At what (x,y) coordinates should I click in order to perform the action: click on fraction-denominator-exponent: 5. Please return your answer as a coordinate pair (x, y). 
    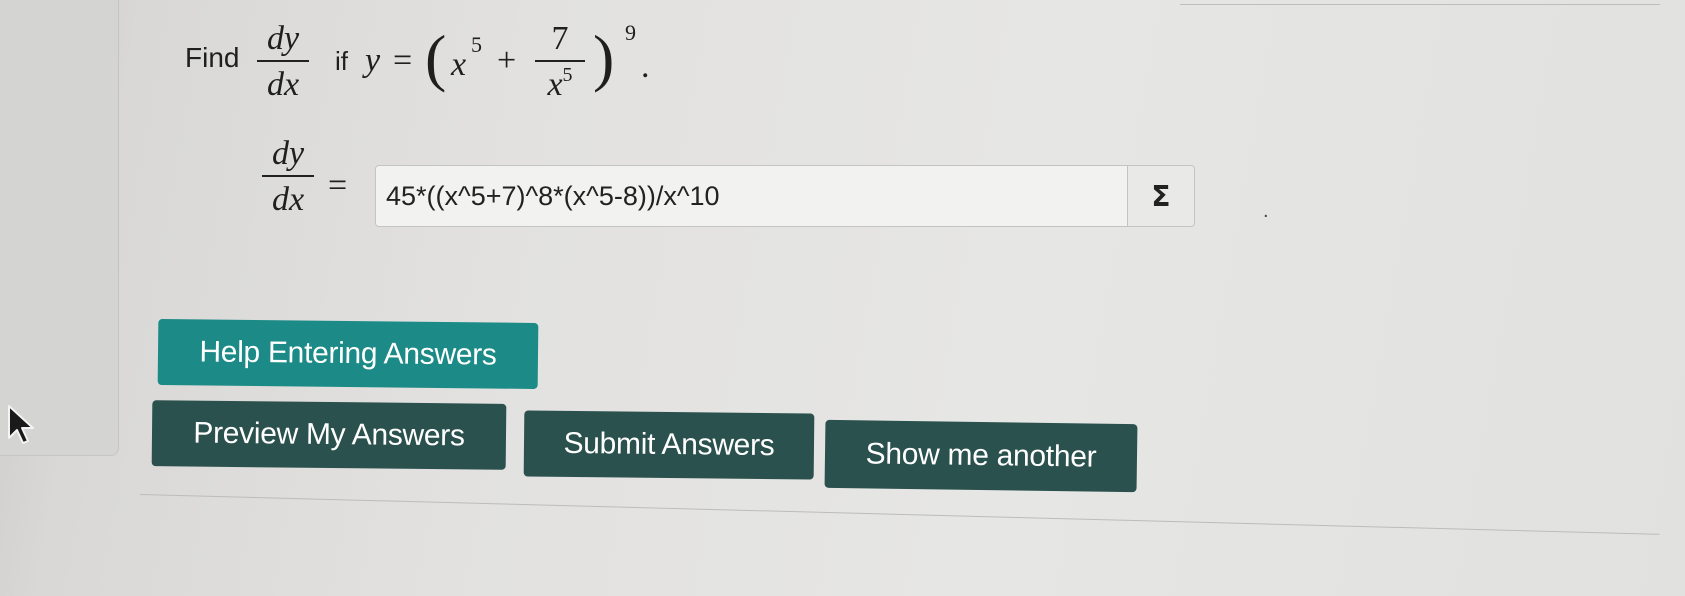
    Looking at the image, I should click on (567, 75).